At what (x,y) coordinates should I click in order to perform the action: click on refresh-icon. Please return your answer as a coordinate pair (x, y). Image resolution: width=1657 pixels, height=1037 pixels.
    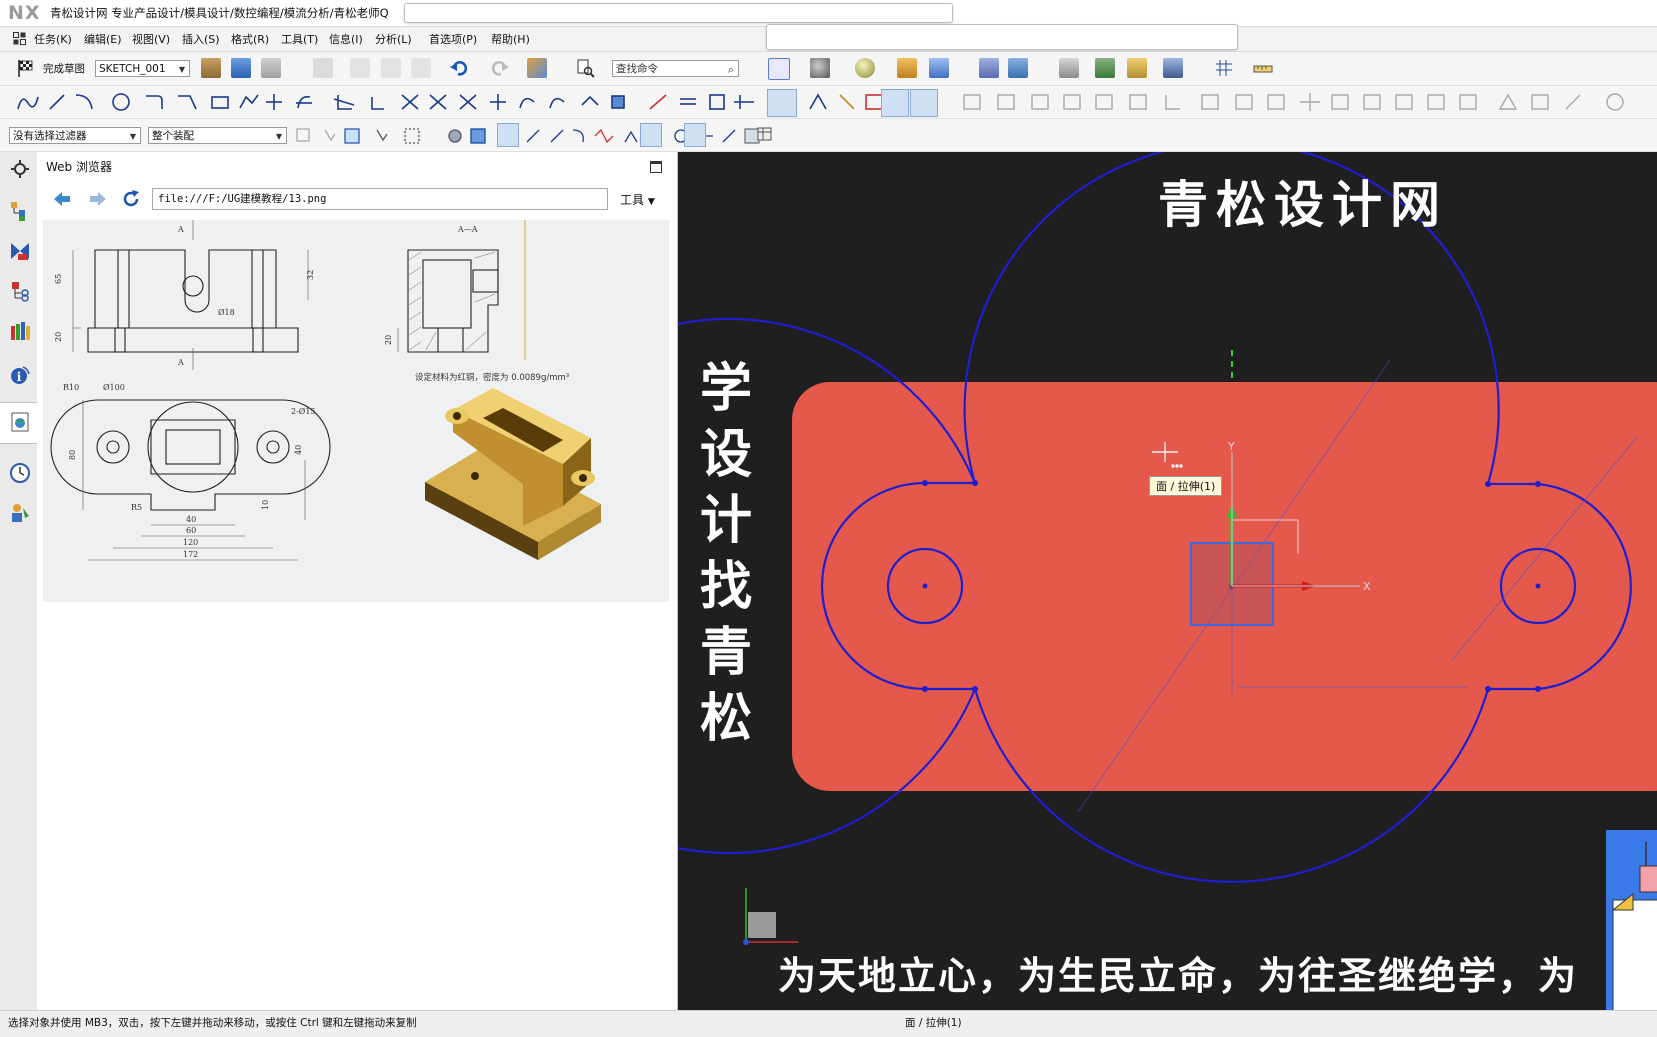
    Looking at the image, I should click on (131, 199).